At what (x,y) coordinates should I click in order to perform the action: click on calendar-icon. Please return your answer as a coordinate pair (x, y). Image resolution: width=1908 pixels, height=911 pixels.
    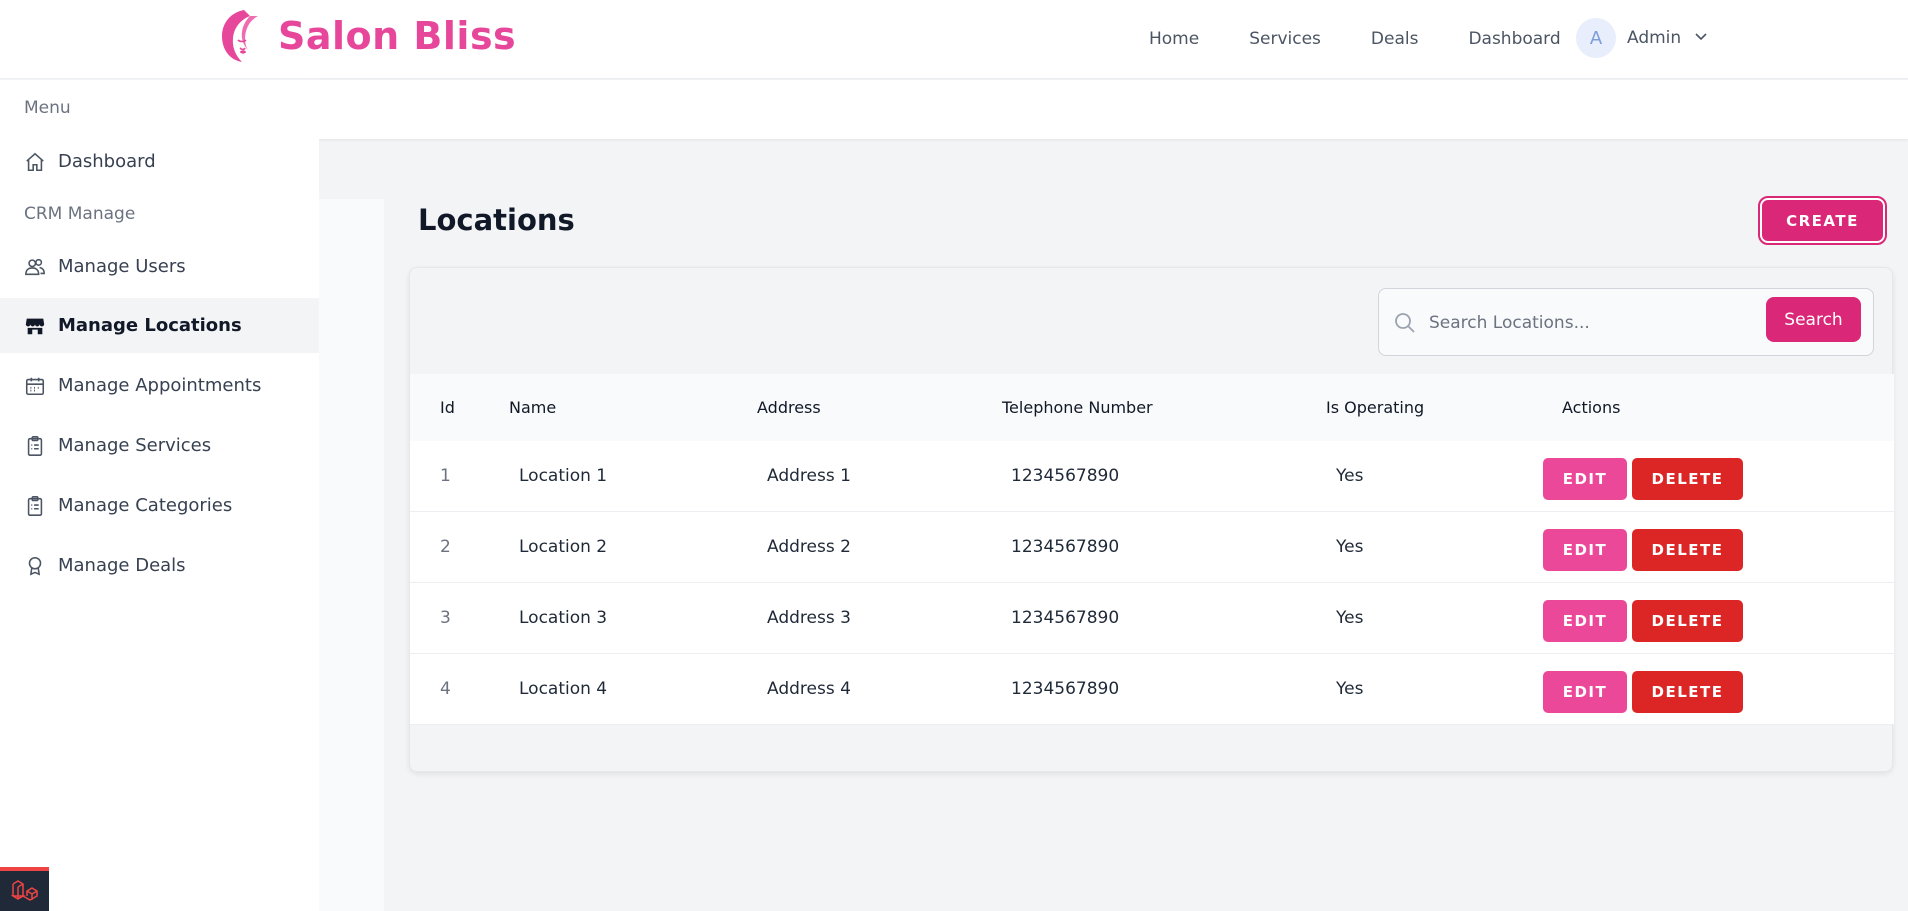
    Looking at the image, I should click on (35, 386).